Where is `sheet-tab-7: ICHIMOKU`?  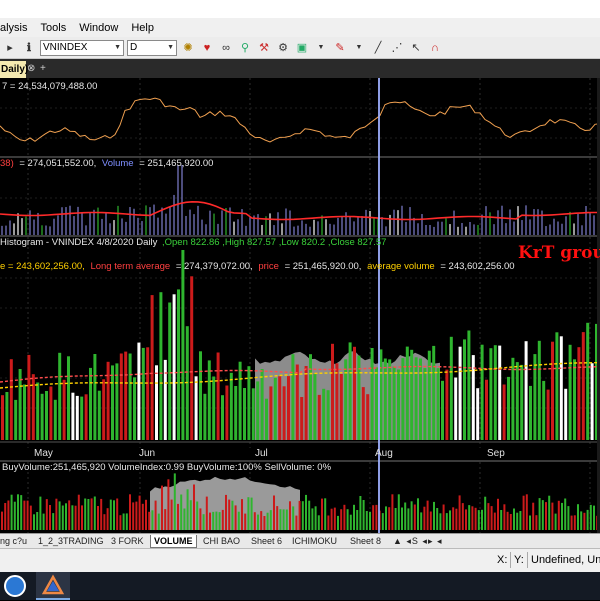
sheet-tab-7: ICHIMOKU is located at coordinates (314, 541).